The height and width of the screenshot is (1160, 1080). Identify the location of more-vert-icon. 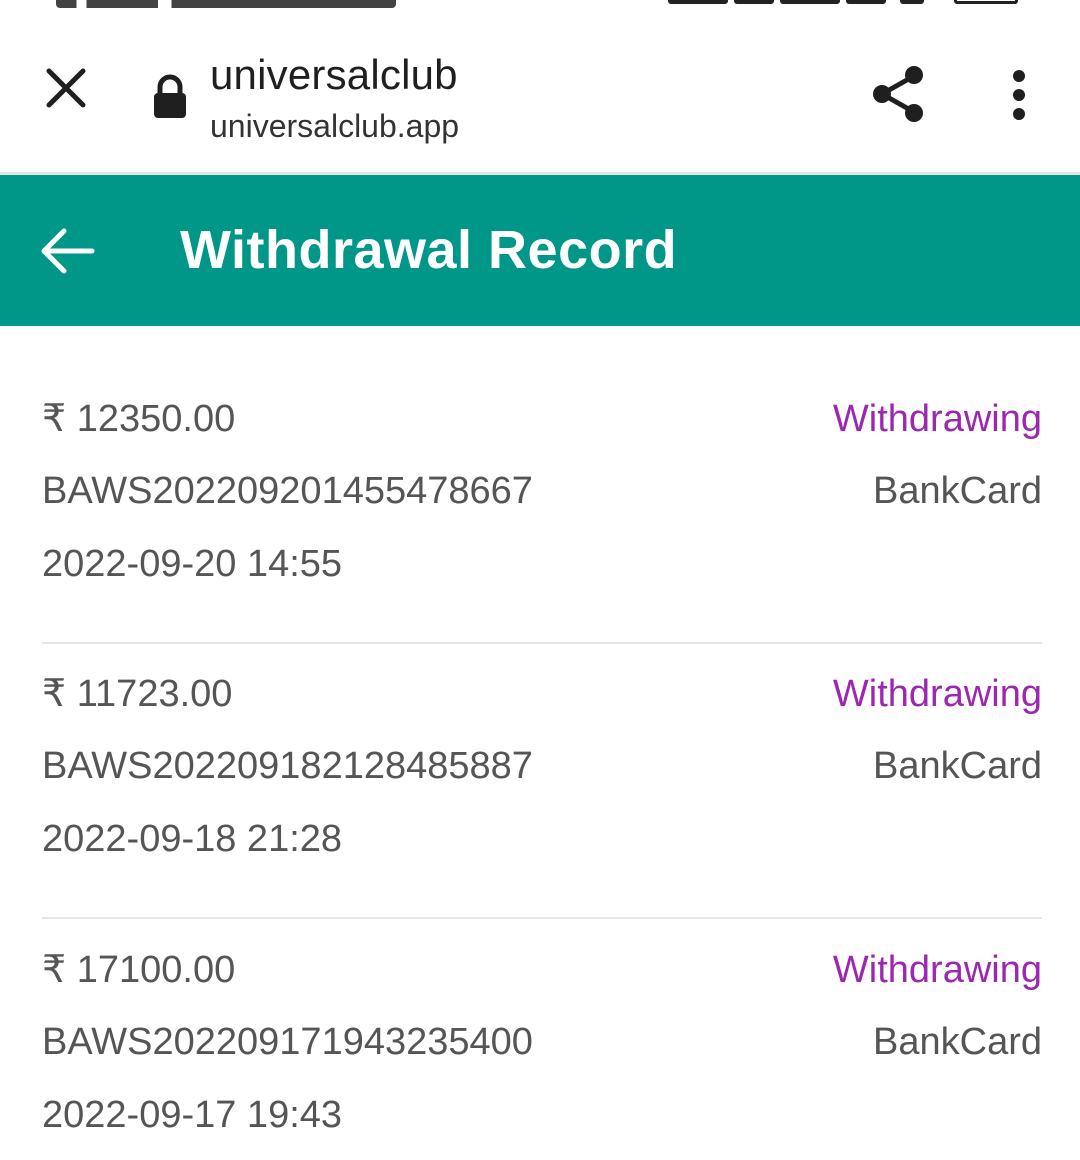
(1019, 95).